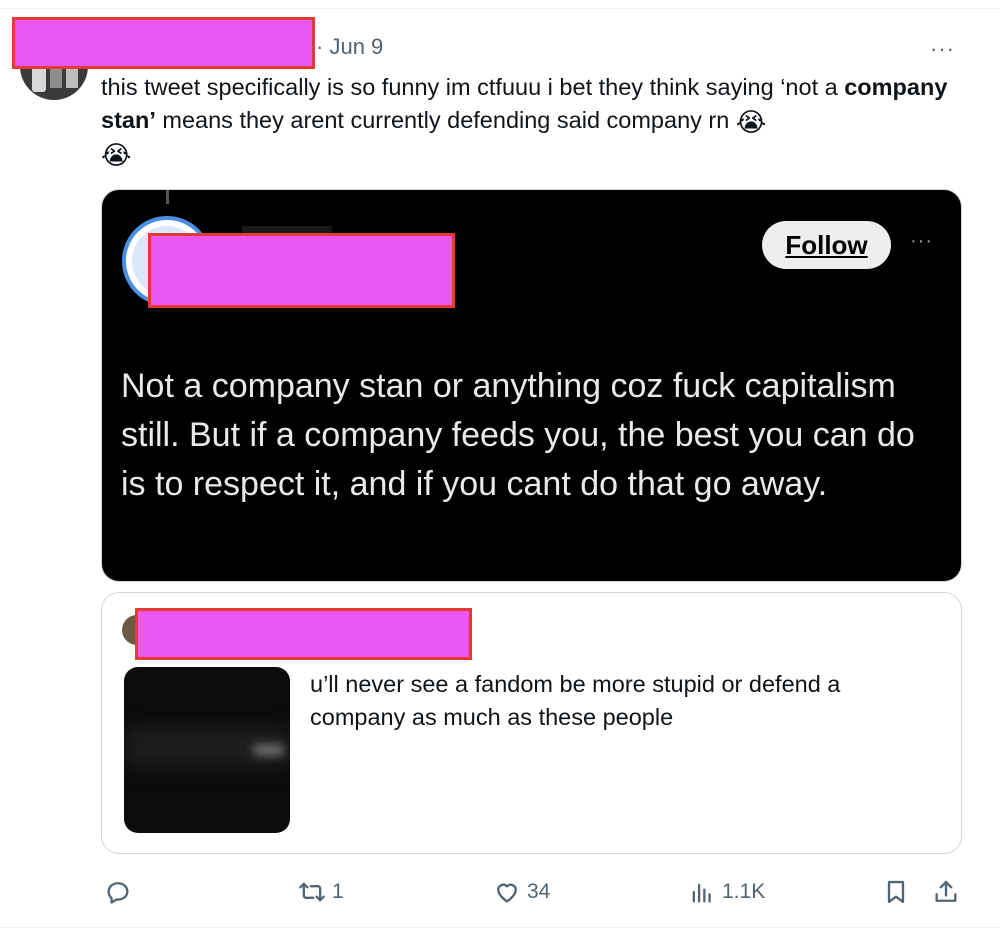 Image resolution: width=1000 pixels, height=932 pixels. I want to click on views-count: 1.1K, so click(744, 891).